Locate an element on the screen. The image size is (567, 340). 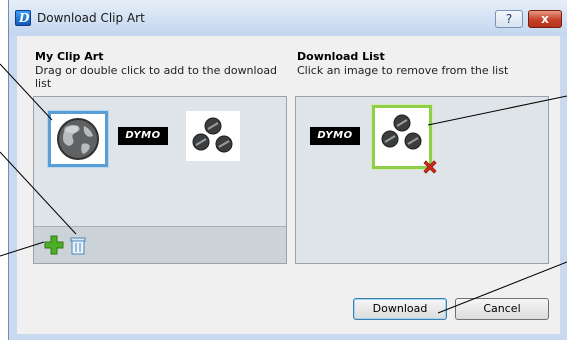
close-button: x is located at coordinates (545, 19).